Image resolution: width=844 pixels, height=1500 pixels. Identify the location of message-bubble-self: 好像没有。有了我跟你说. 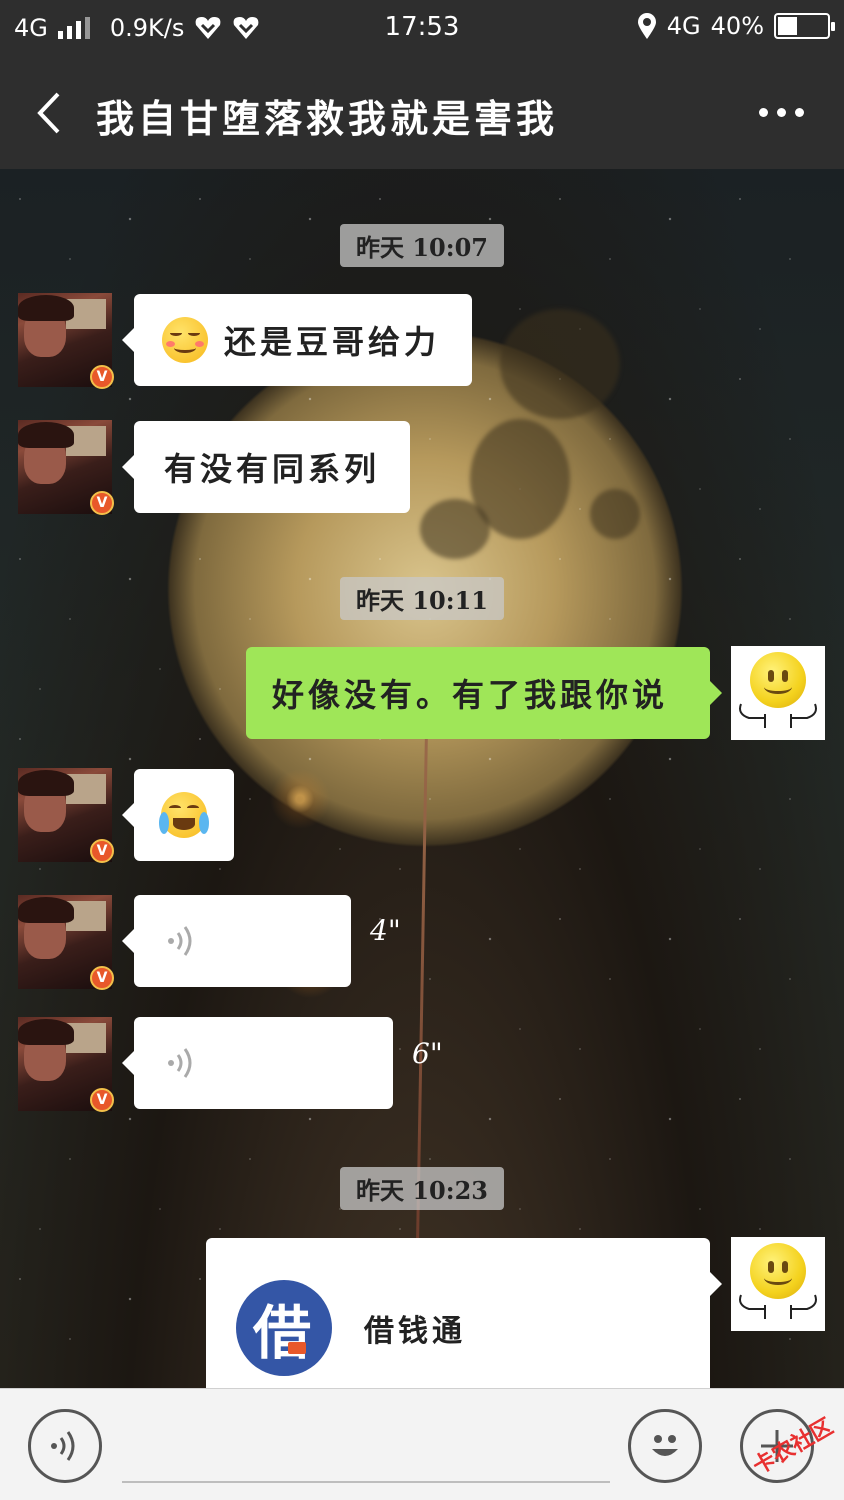
(484, 693).